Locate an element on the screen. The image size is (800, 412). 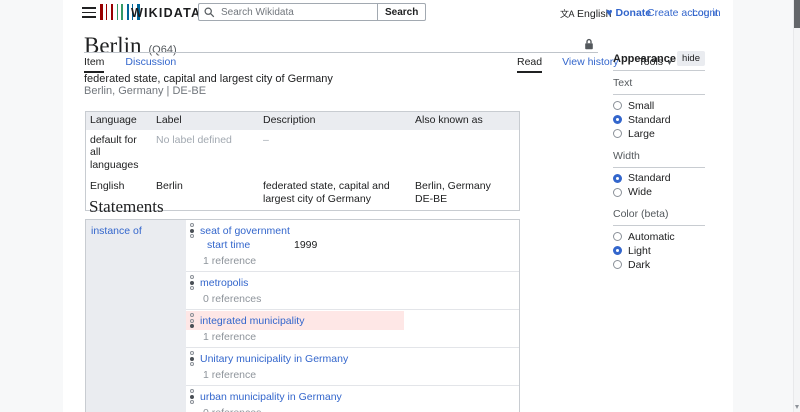
statement-value-link: integrated municipality is located at coordinates (252, 321).